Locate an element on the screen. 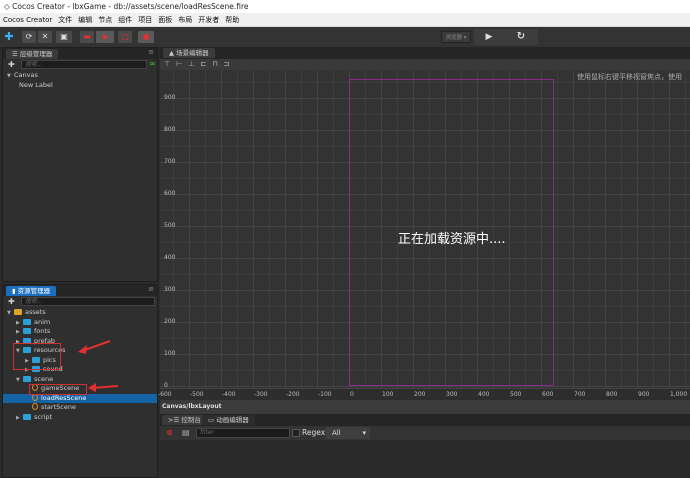  asset-label: anim is located at coordinates (42, 321).